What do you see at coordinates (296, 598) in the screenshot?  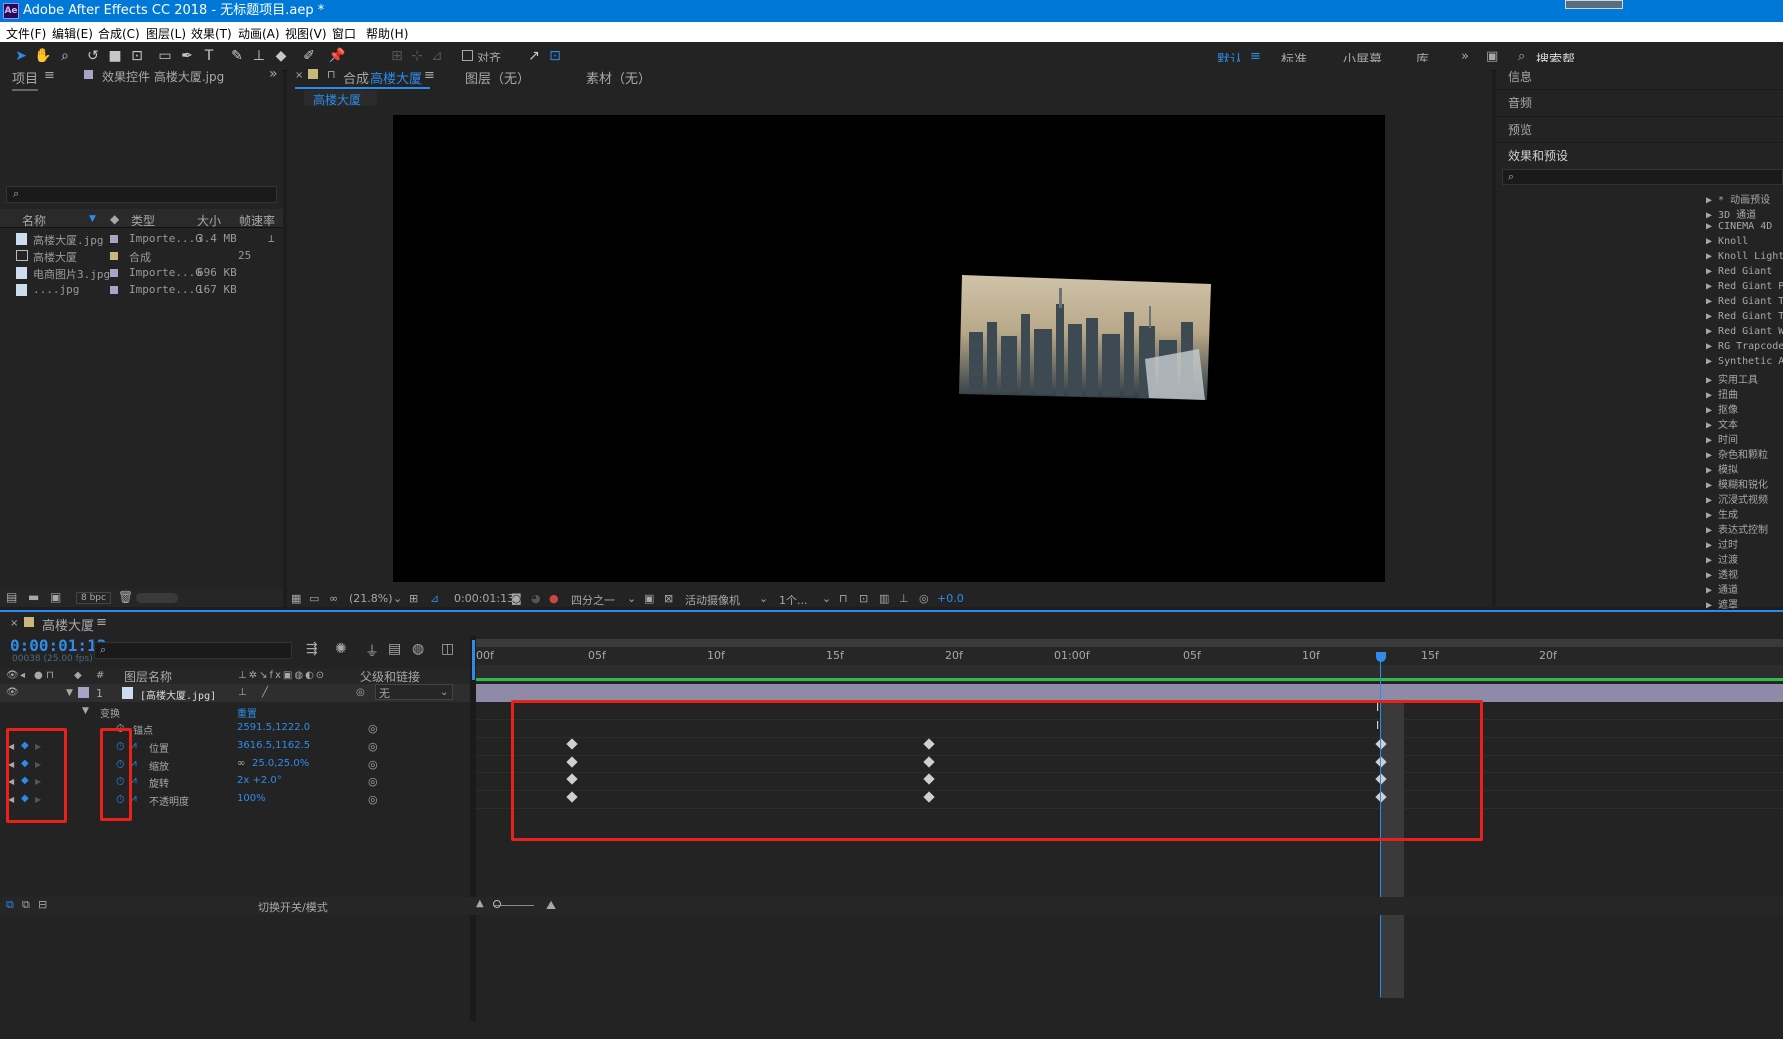 I see `always-preview-icon: ▦` at bounding box center [296, 598].